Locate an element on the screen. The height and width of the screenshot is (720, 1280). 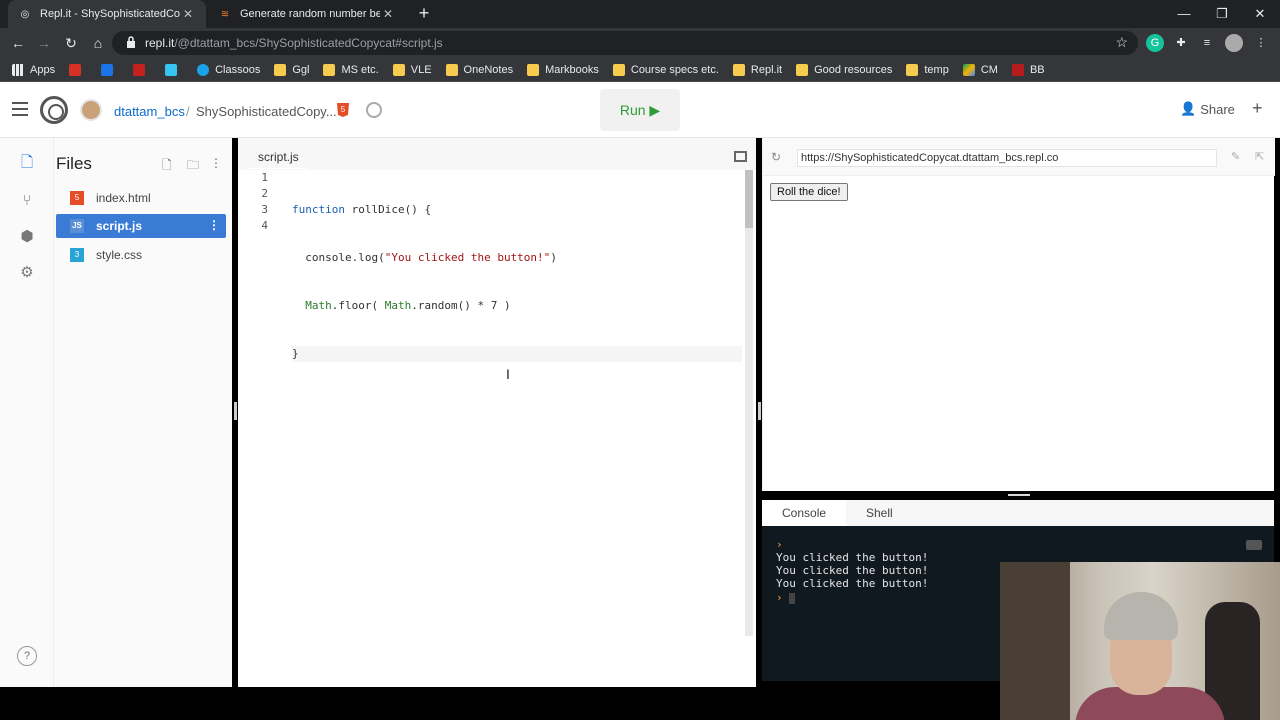
code-line: function rollDice() { is located at coordinates (517, 210).